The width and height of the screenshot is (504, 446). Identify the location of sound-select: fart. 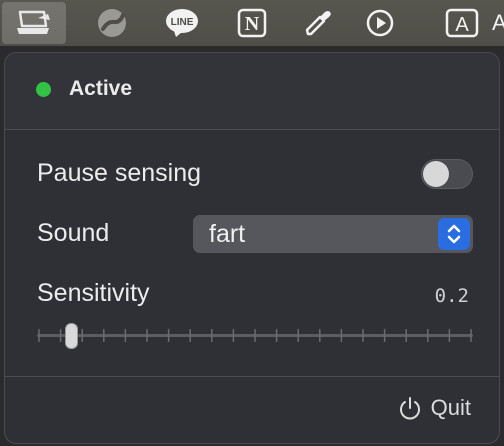
(333, 234).